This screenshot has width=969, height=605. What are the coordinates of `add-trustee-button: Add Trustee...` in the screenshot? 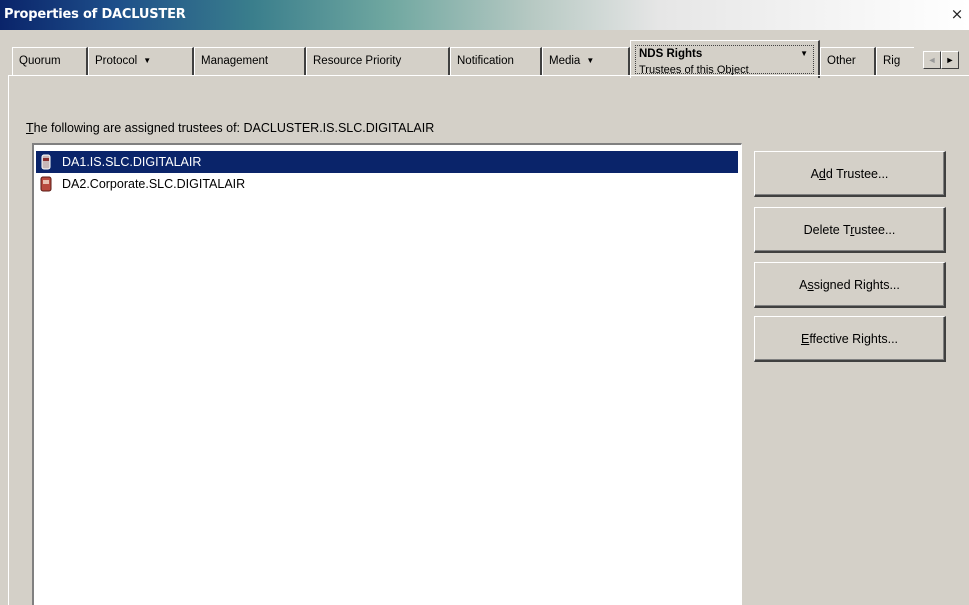 It's located at (850, 174).